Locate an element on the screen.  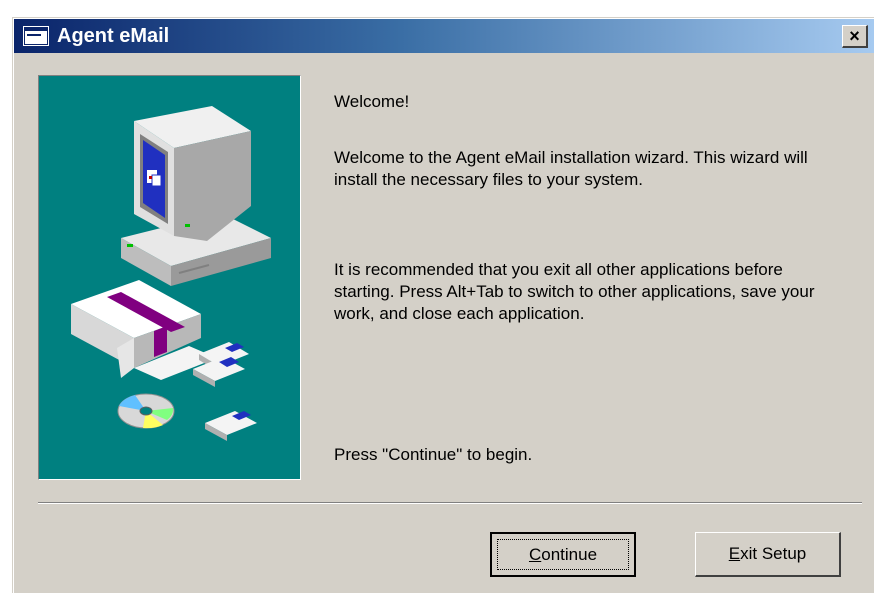
exit-button-label: Exit Setup is located at coordinates (767, 554).